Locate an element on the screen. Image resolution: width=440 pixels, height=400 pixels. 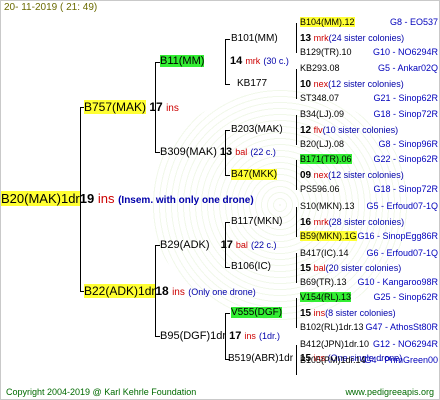
gen3-queen: B117(MKN) is located at coordinates (257, 221).